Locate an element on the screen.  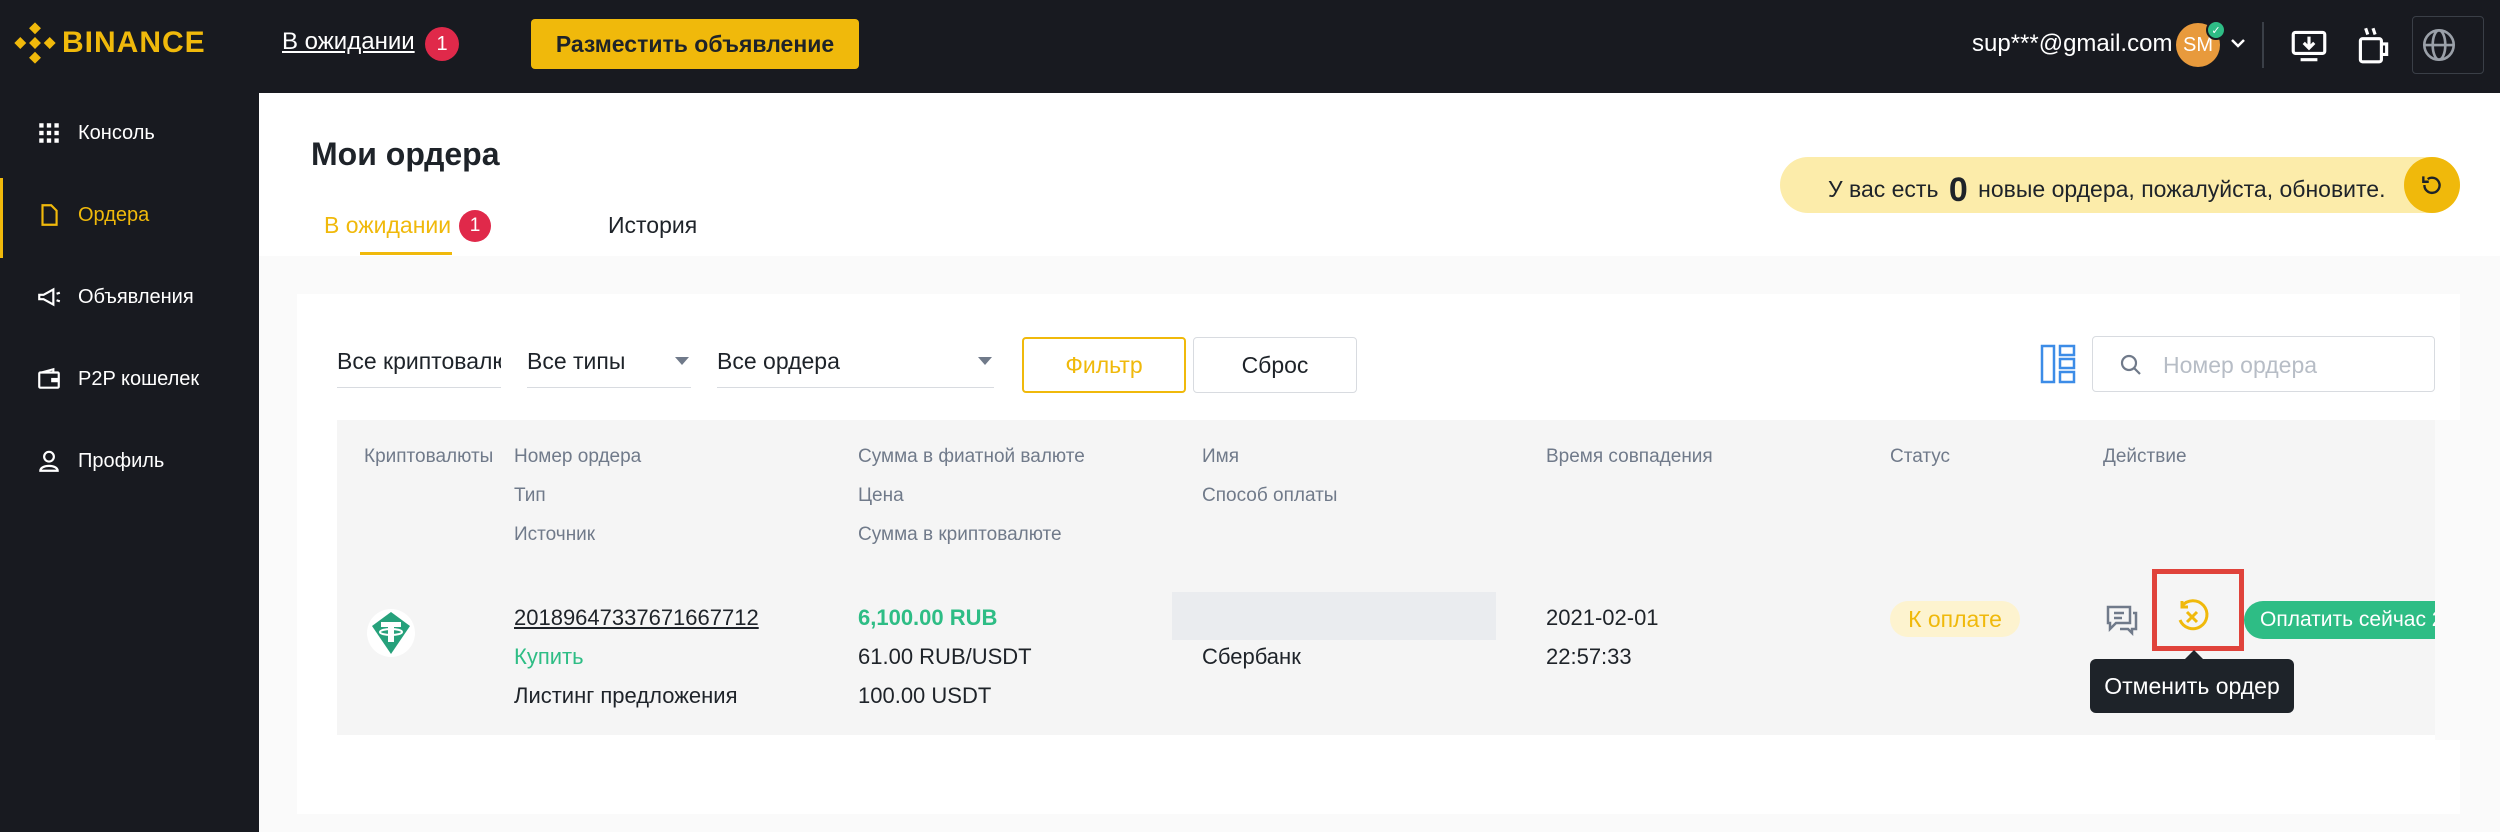
tether-usdt-icon is located at coordinates (391, 633).